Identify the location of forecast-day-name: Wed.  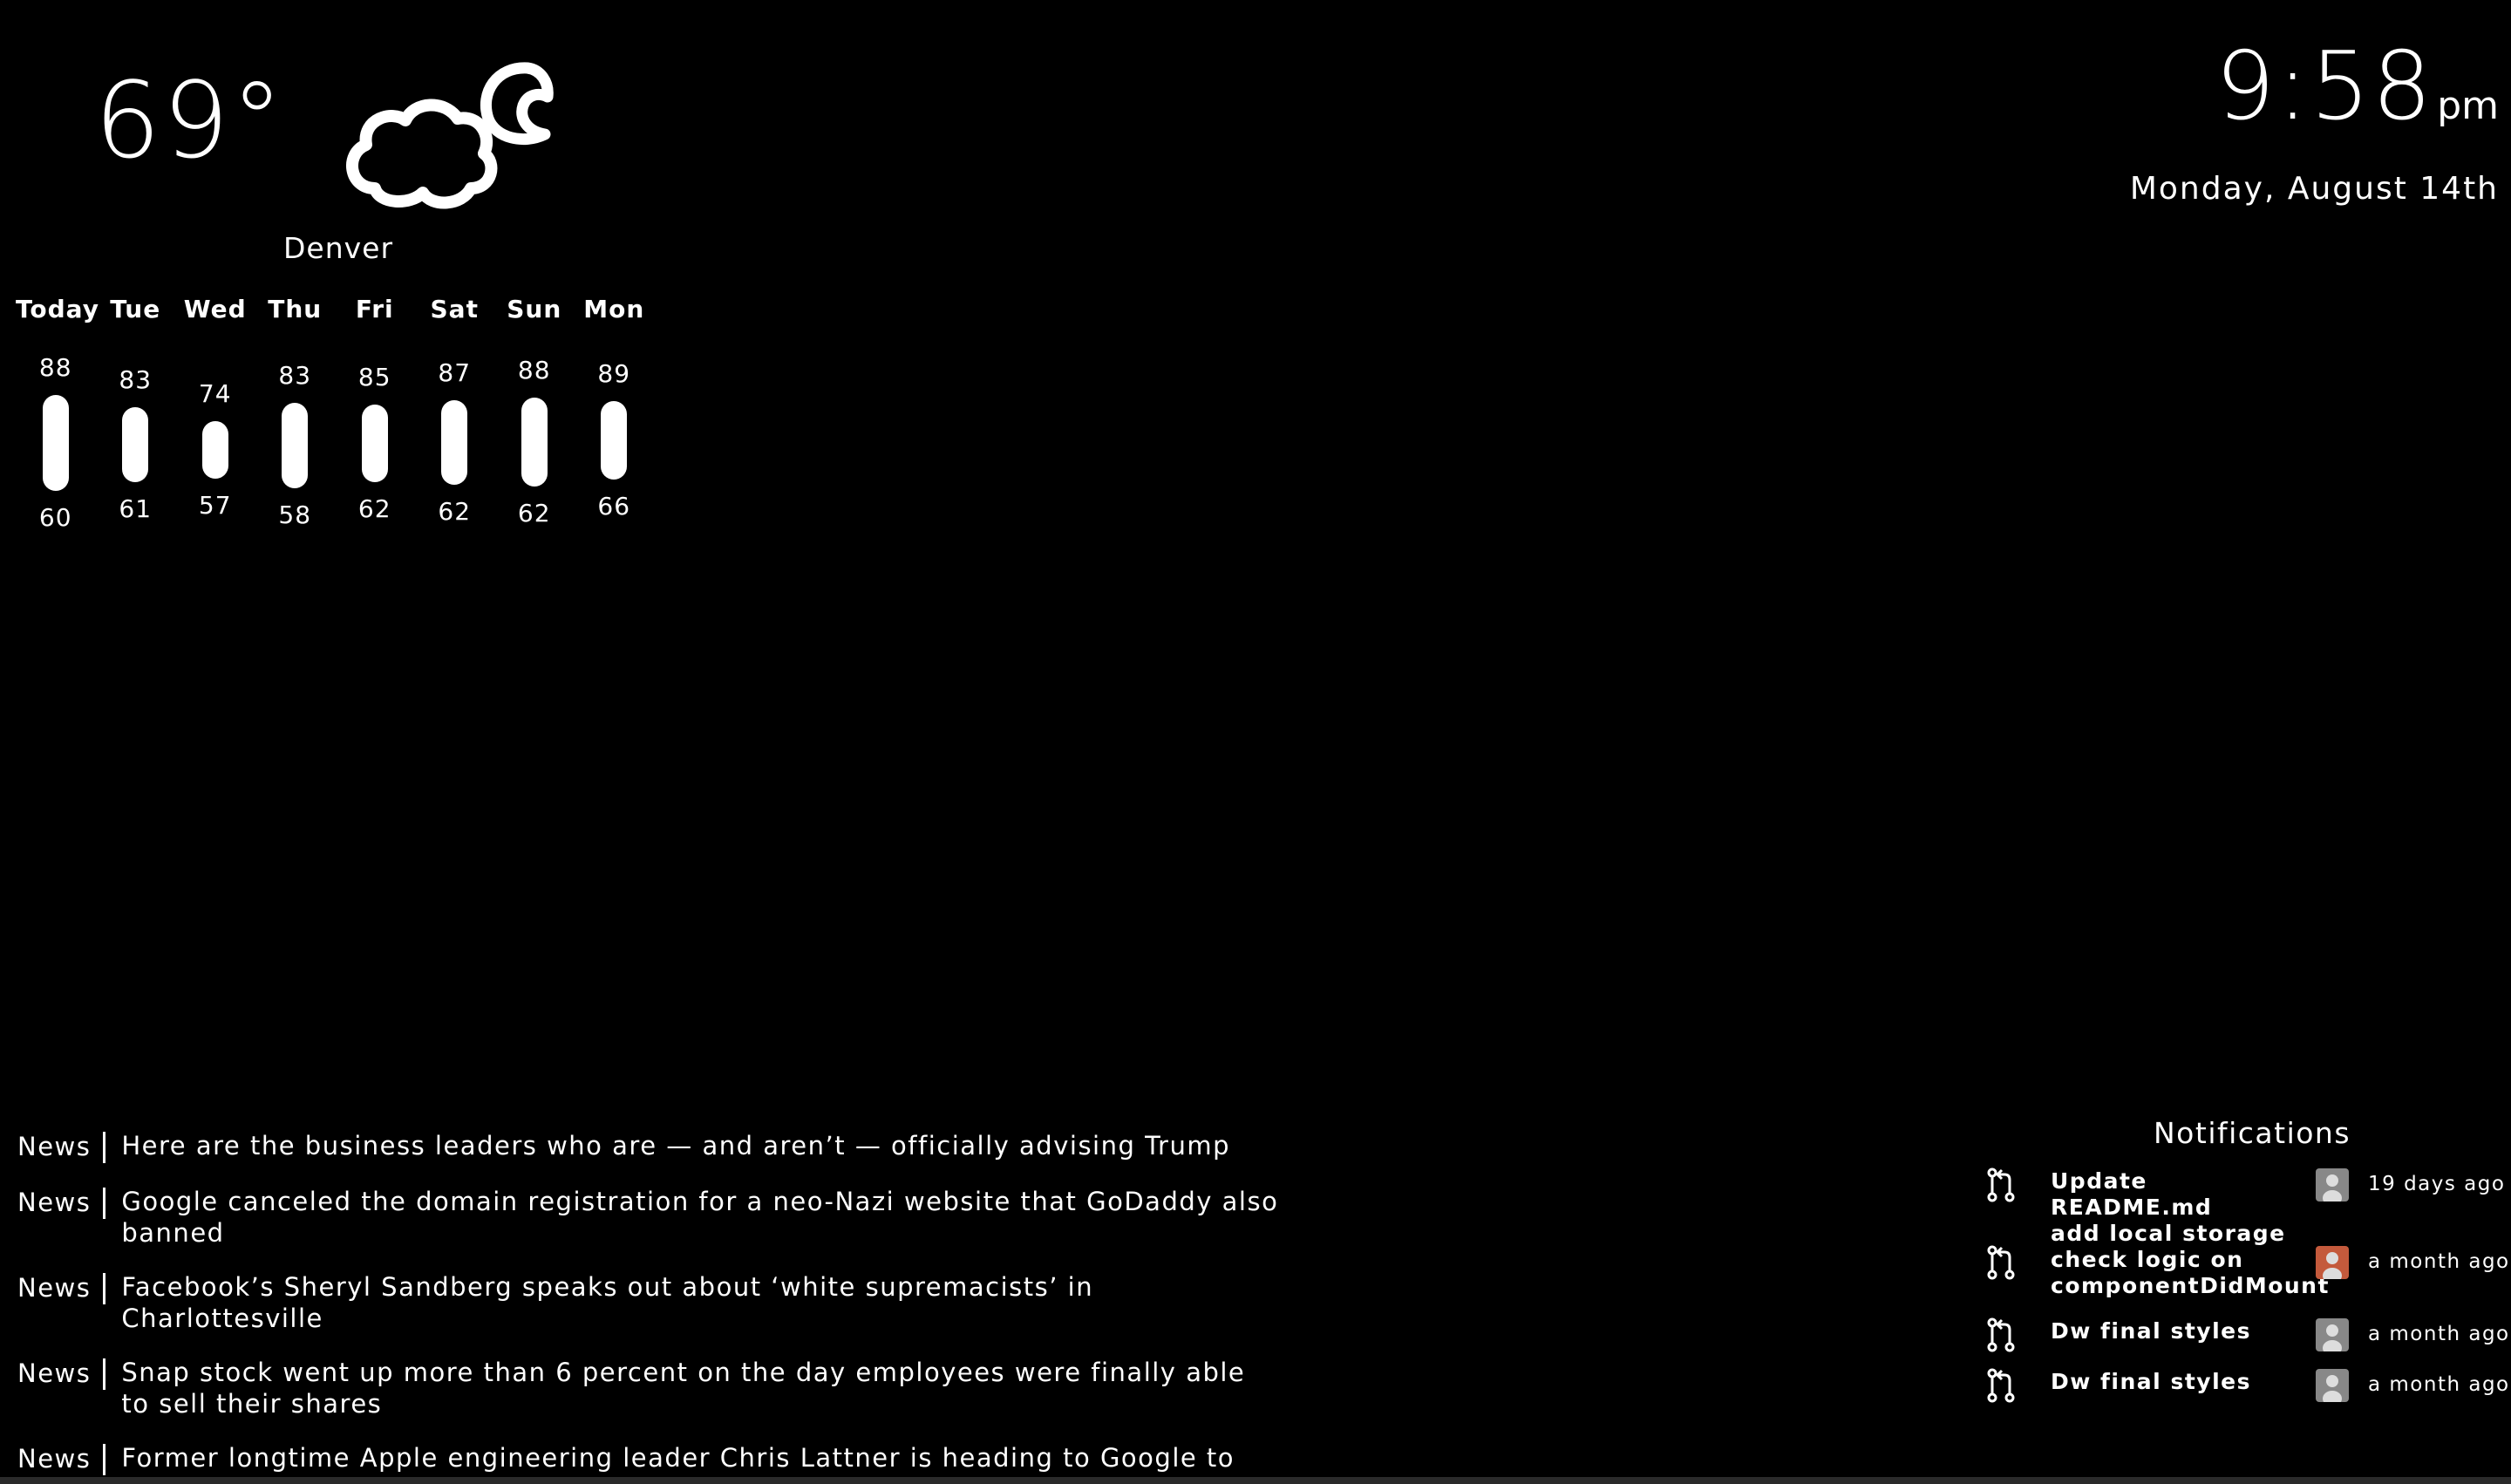
(215, 309).